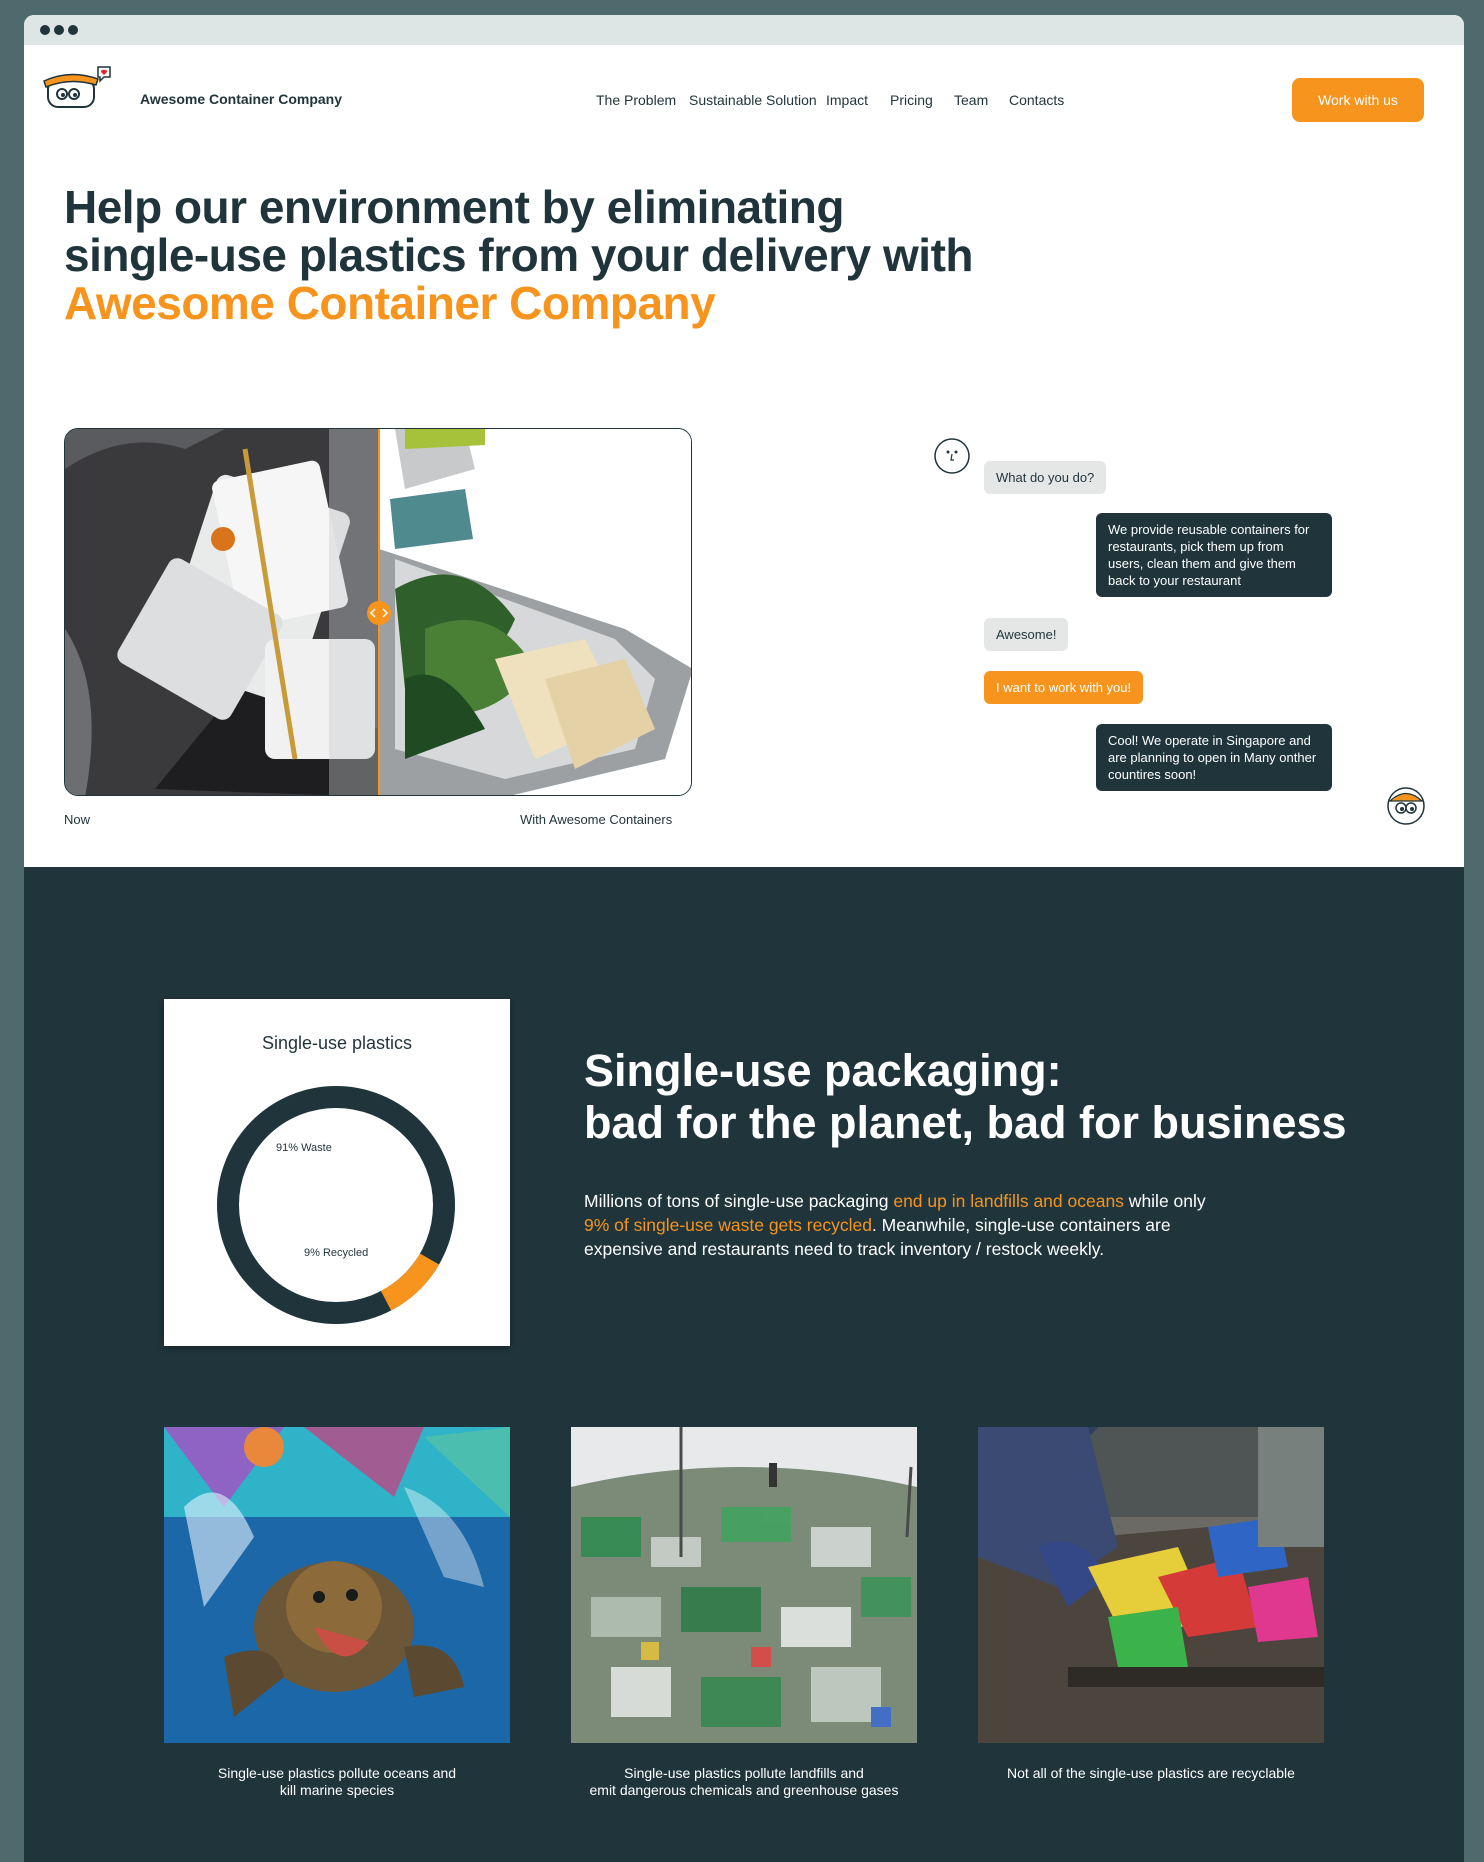 This screenshot has width=1484, height=1862. I want to click on caption-line: kill marine species, so click(337, 1790).